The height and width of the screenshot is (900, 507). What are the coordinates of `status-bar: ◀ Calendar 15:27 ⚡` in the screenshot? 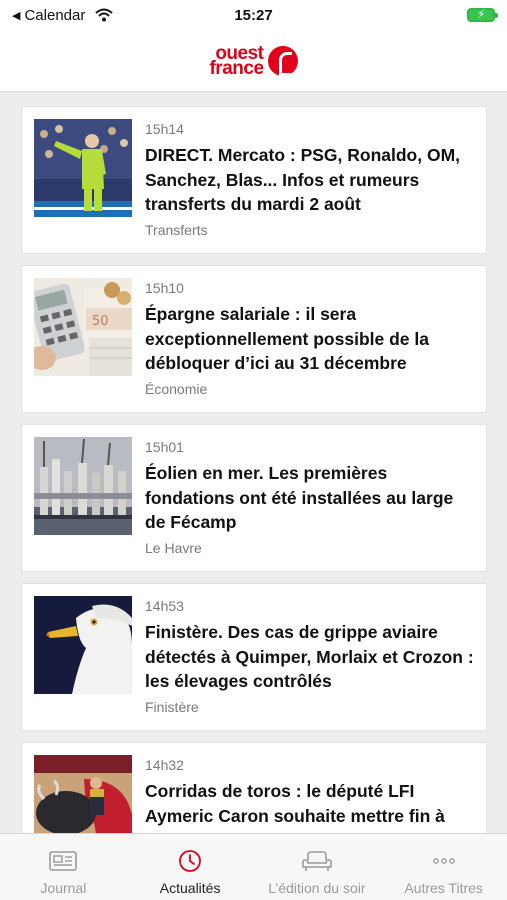 It's located at (253, 15).